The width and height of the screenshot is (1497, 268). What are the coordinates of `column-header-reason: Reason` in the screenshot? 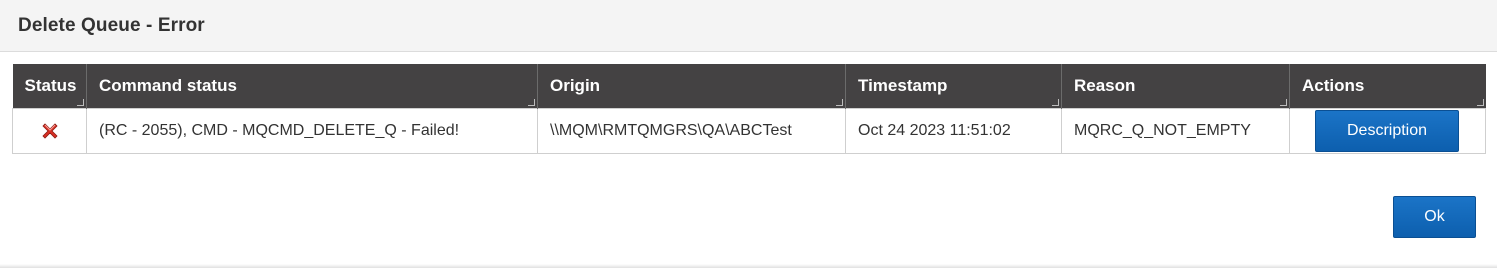 It's located at (1175, 86).